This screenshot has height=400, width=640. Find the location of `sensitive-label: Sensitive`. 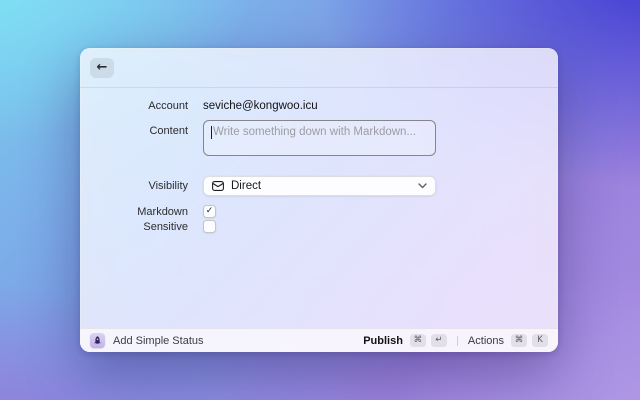

sensitive-label: Sensitive is located at coordinates (165, 226).